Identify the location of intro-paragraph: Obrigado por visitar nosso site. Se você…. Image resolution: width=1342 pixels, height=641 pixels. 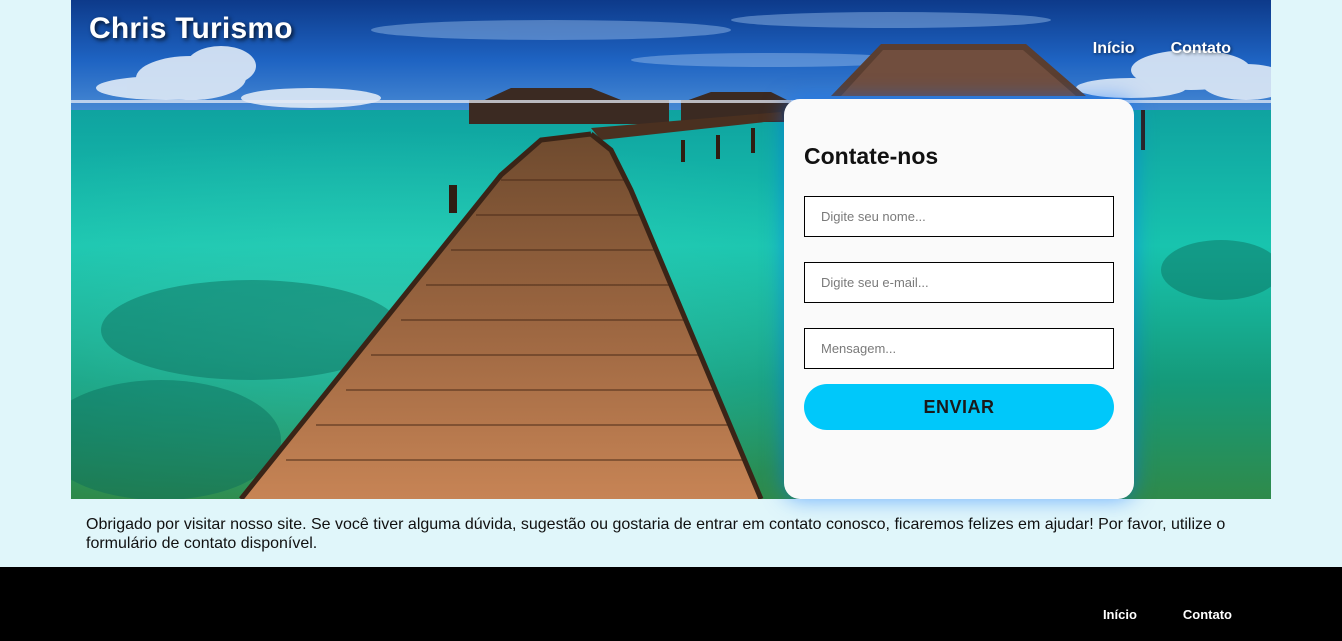
(656, 534).